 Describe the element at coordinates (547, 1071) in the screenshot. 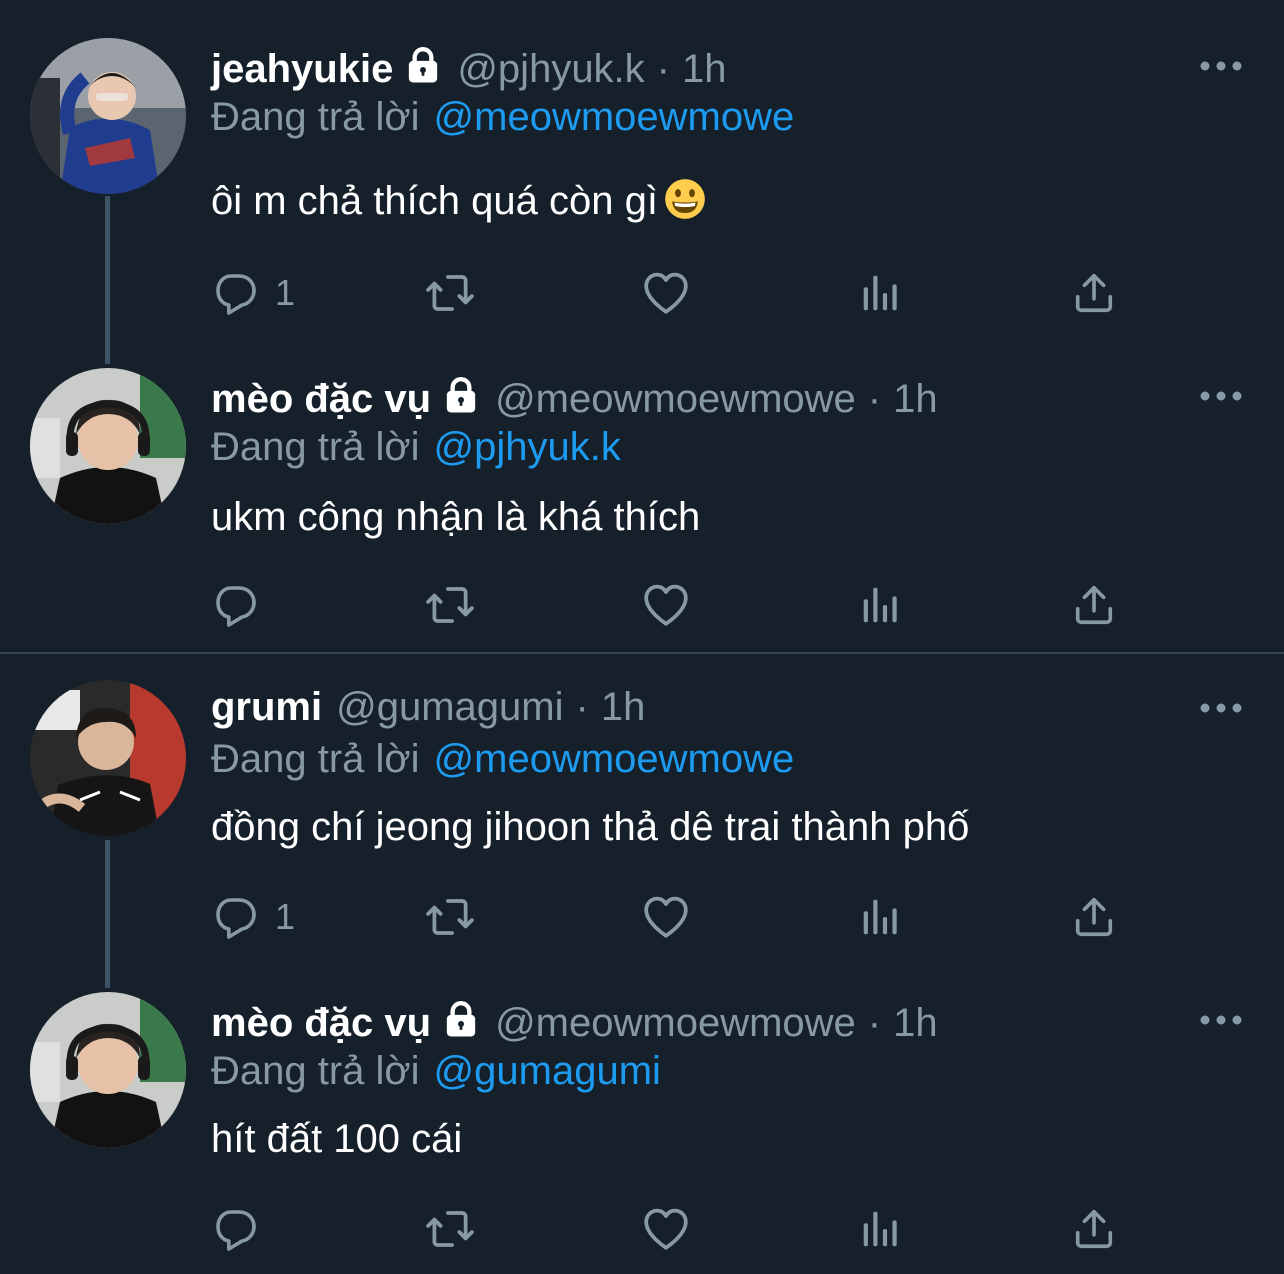

I see `replying-to-handle-link: @gumagumi` at that location.